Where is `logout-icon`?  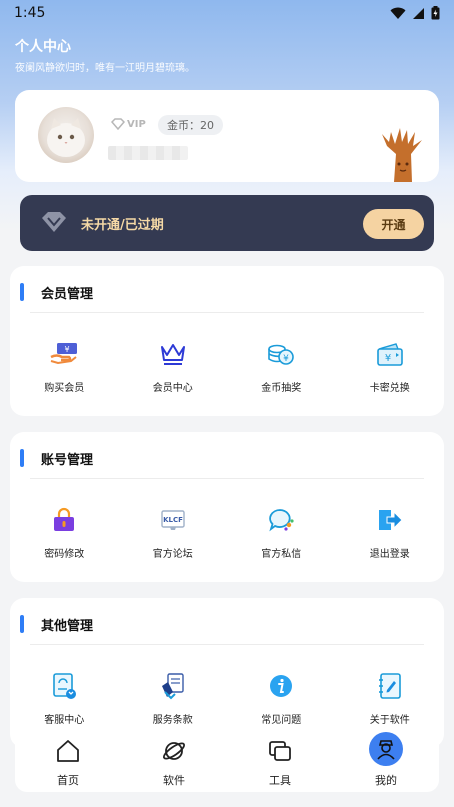 logout-icon is located at coordinates (390, 520).